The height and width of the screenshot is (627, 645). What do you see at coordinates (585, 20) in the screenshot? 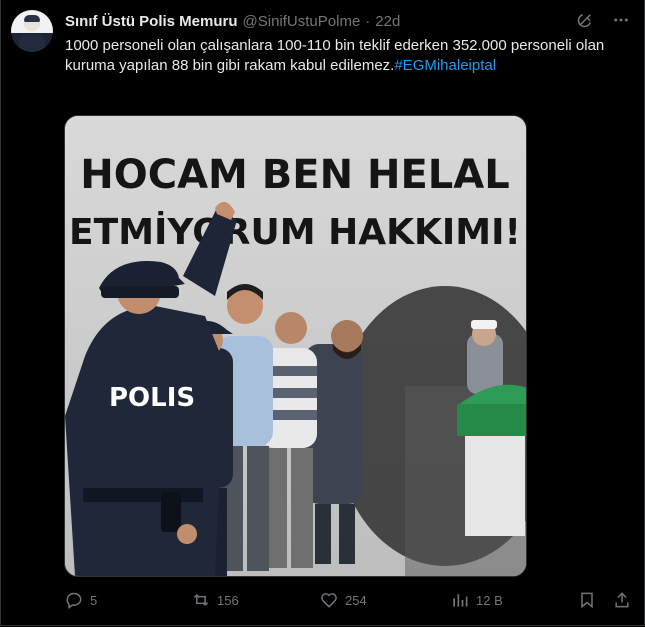
I see `grok-icon` at bounding box center [585, 20].